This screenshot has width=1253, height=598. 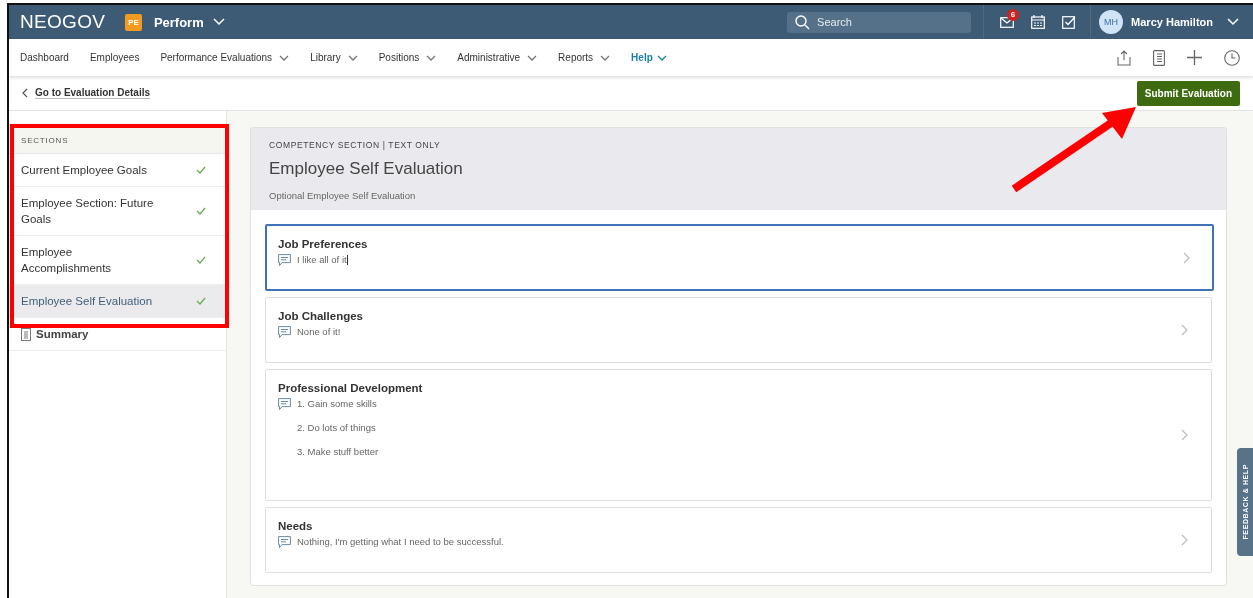 What do you see at coordinates (407, 57) in the screenshot?
I see `nav-item: Positions` at bounding box center [407, 57].